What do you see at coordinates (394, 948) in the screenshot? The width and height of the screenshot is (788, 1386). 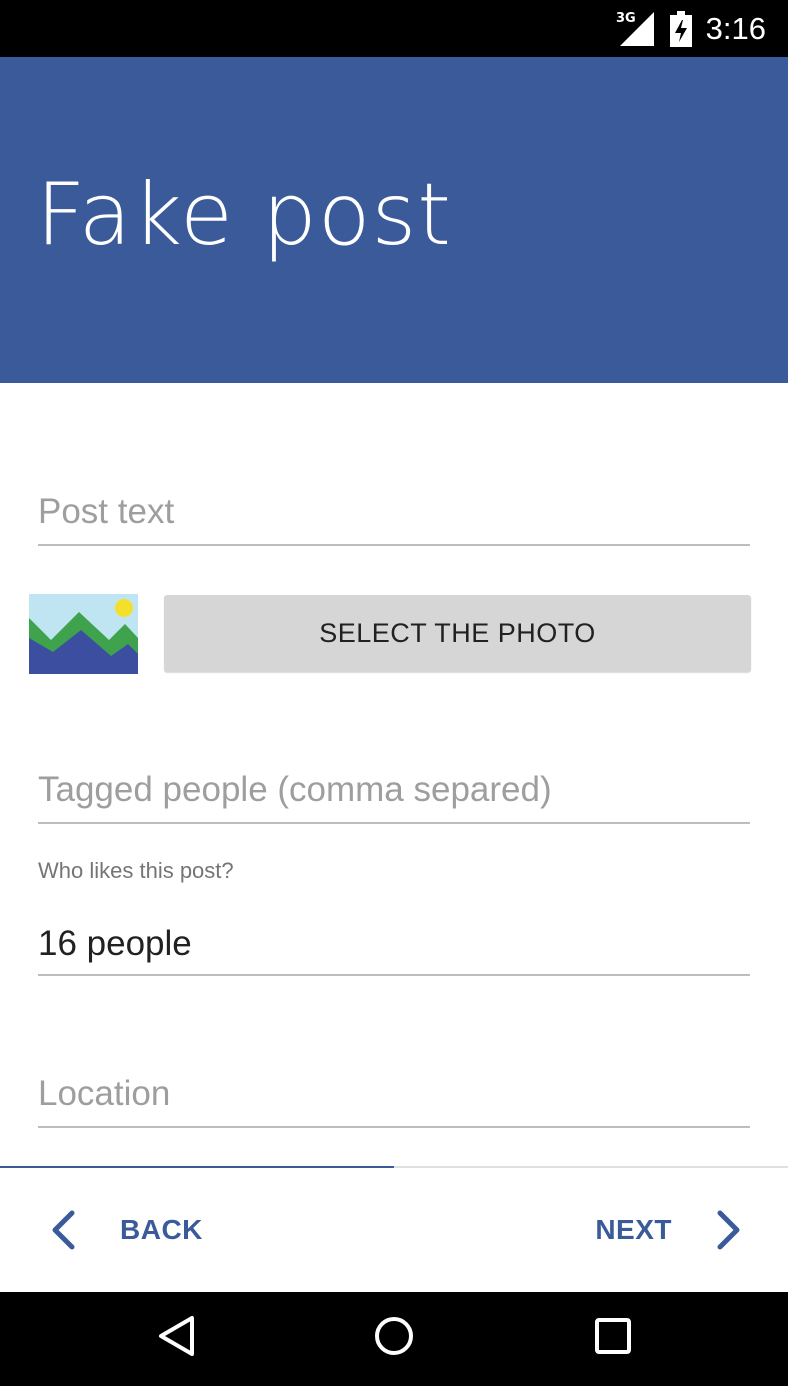 I see `likes-field: 16 people` at bounding box center [394, 948].